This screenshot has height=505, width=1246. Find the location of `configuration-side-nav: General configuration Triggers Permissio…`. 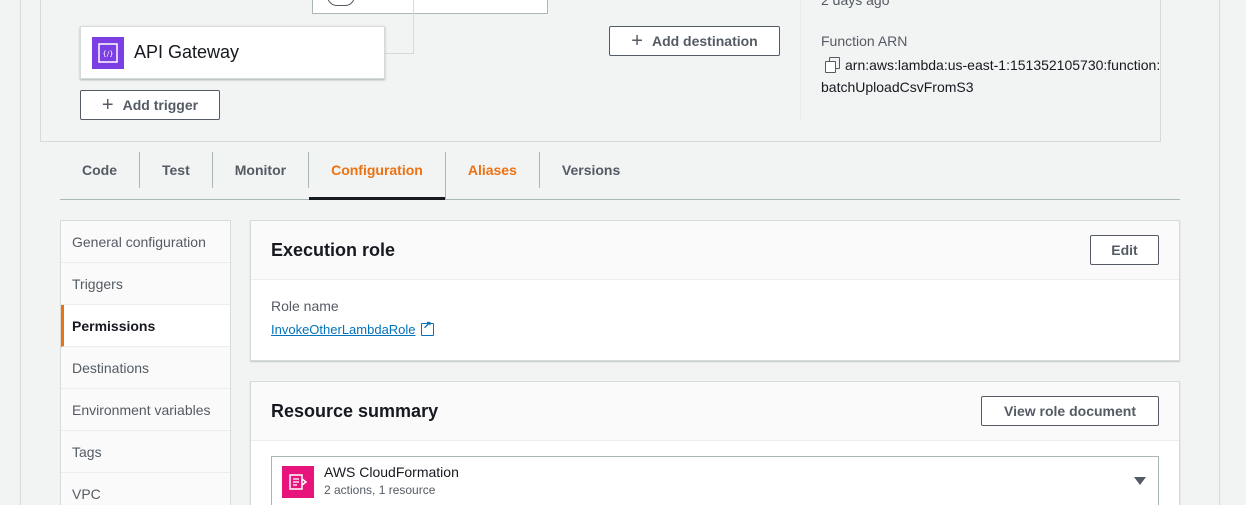

configuration-side-nav: General configuration Triggers Permissio… is located at coordinates (145, 362).